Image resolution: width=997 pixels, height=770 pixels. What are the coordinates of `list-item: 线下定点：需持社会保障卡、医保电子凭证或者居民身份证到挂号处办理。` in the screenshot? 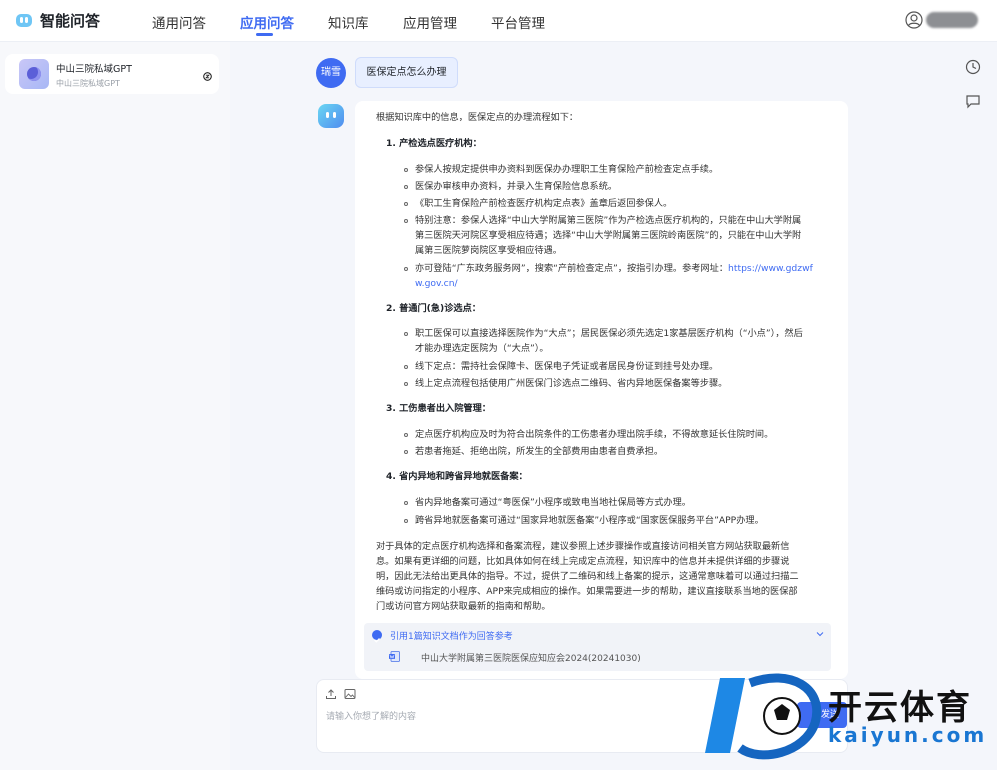 It's located at (567, 366).